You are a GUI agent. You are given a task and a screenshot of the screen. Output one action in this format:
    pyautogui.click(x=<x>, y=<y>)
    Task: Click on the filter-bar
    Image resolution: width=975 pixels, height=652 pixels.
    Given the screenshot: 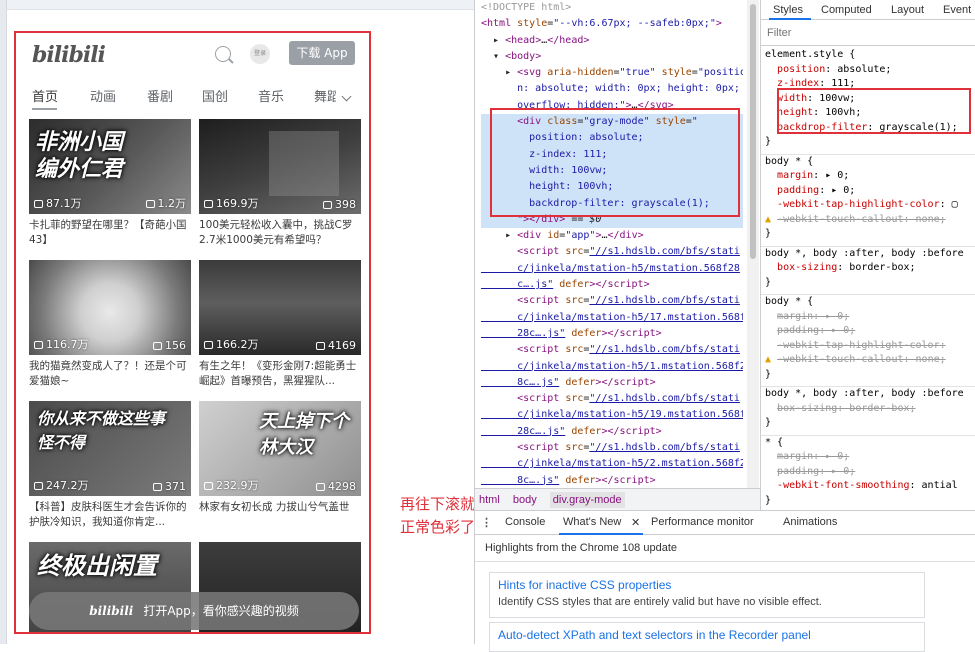 What is the action you would take?
    pyautogui.click(x=868, y=33)
    